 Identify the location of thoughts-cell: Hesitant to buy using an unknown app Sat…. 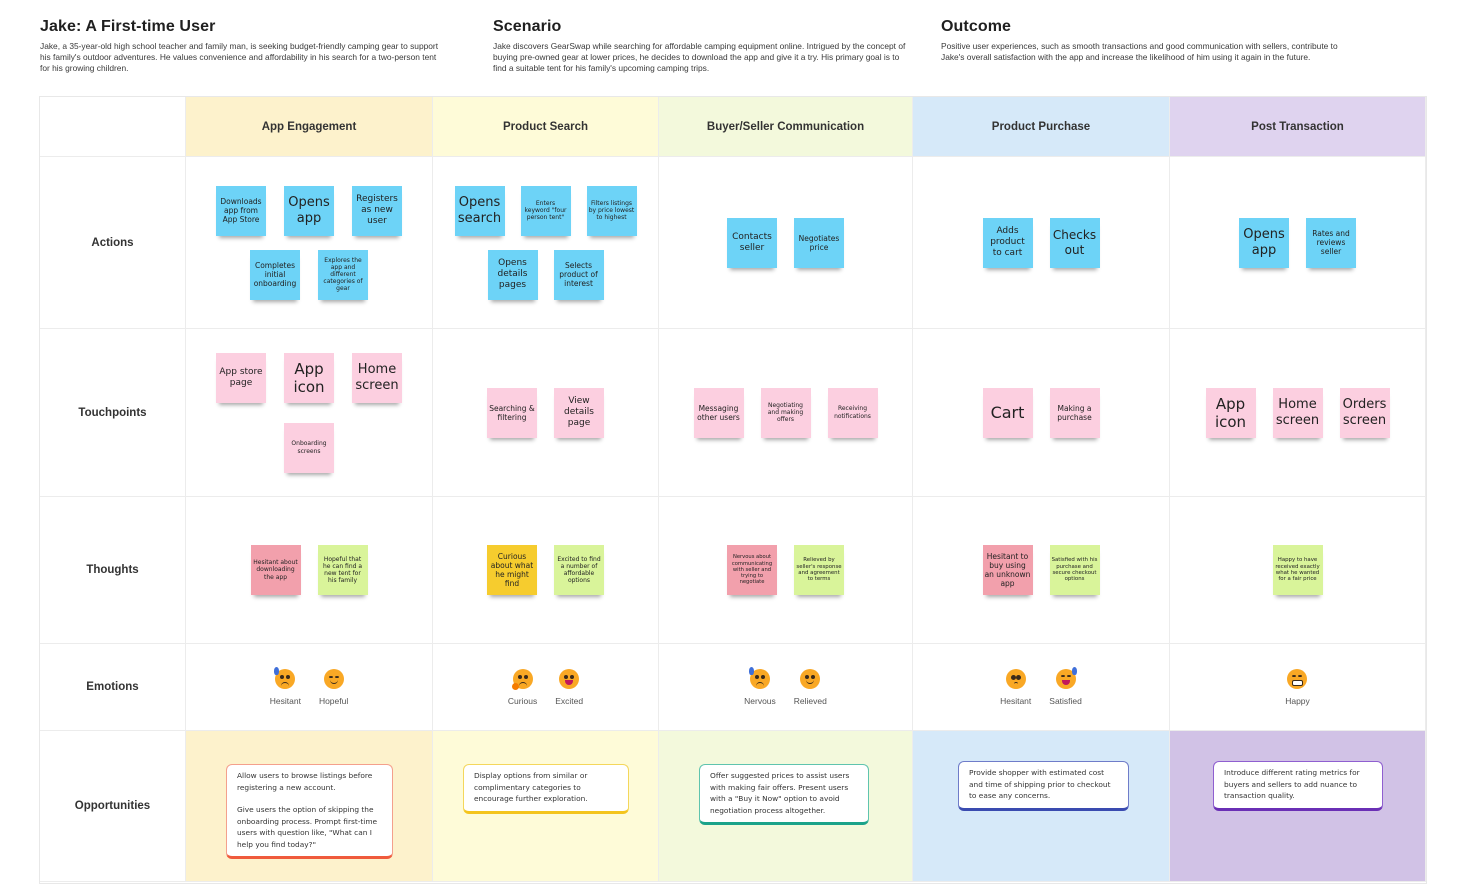
(1041, 570).